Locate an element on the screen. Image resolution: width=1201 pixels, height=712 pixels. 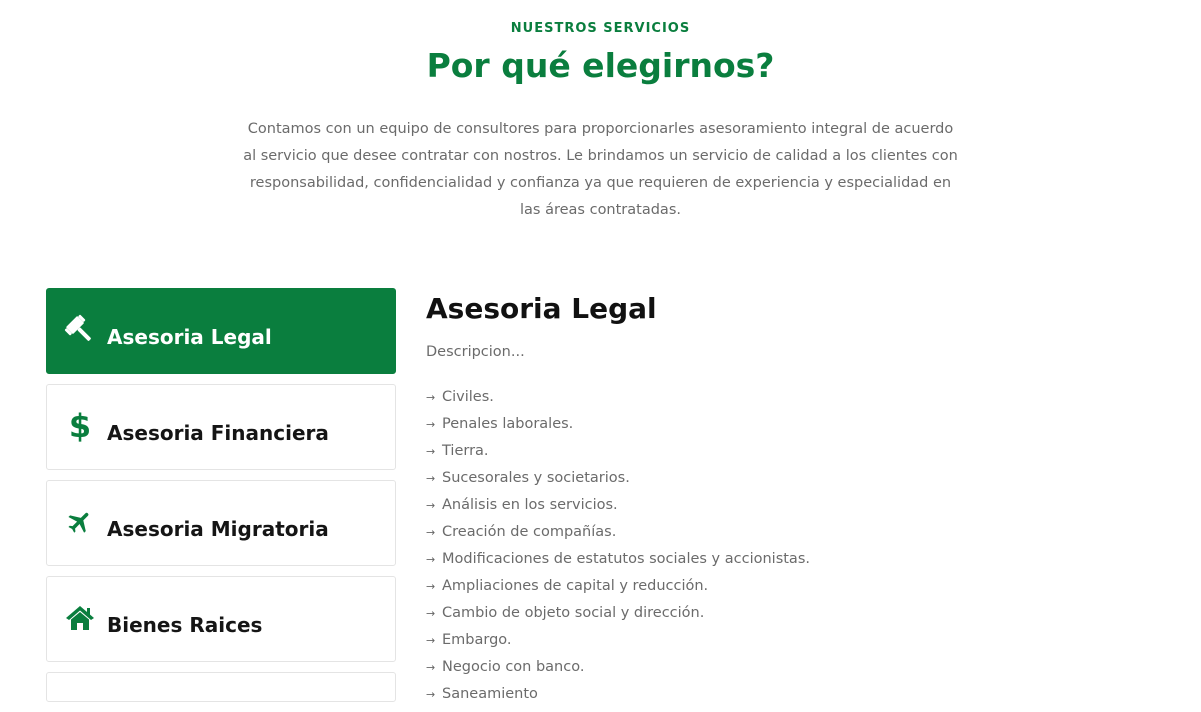
tab-bienes-raices: Bienes Raices is located at coordinates (221, 619).